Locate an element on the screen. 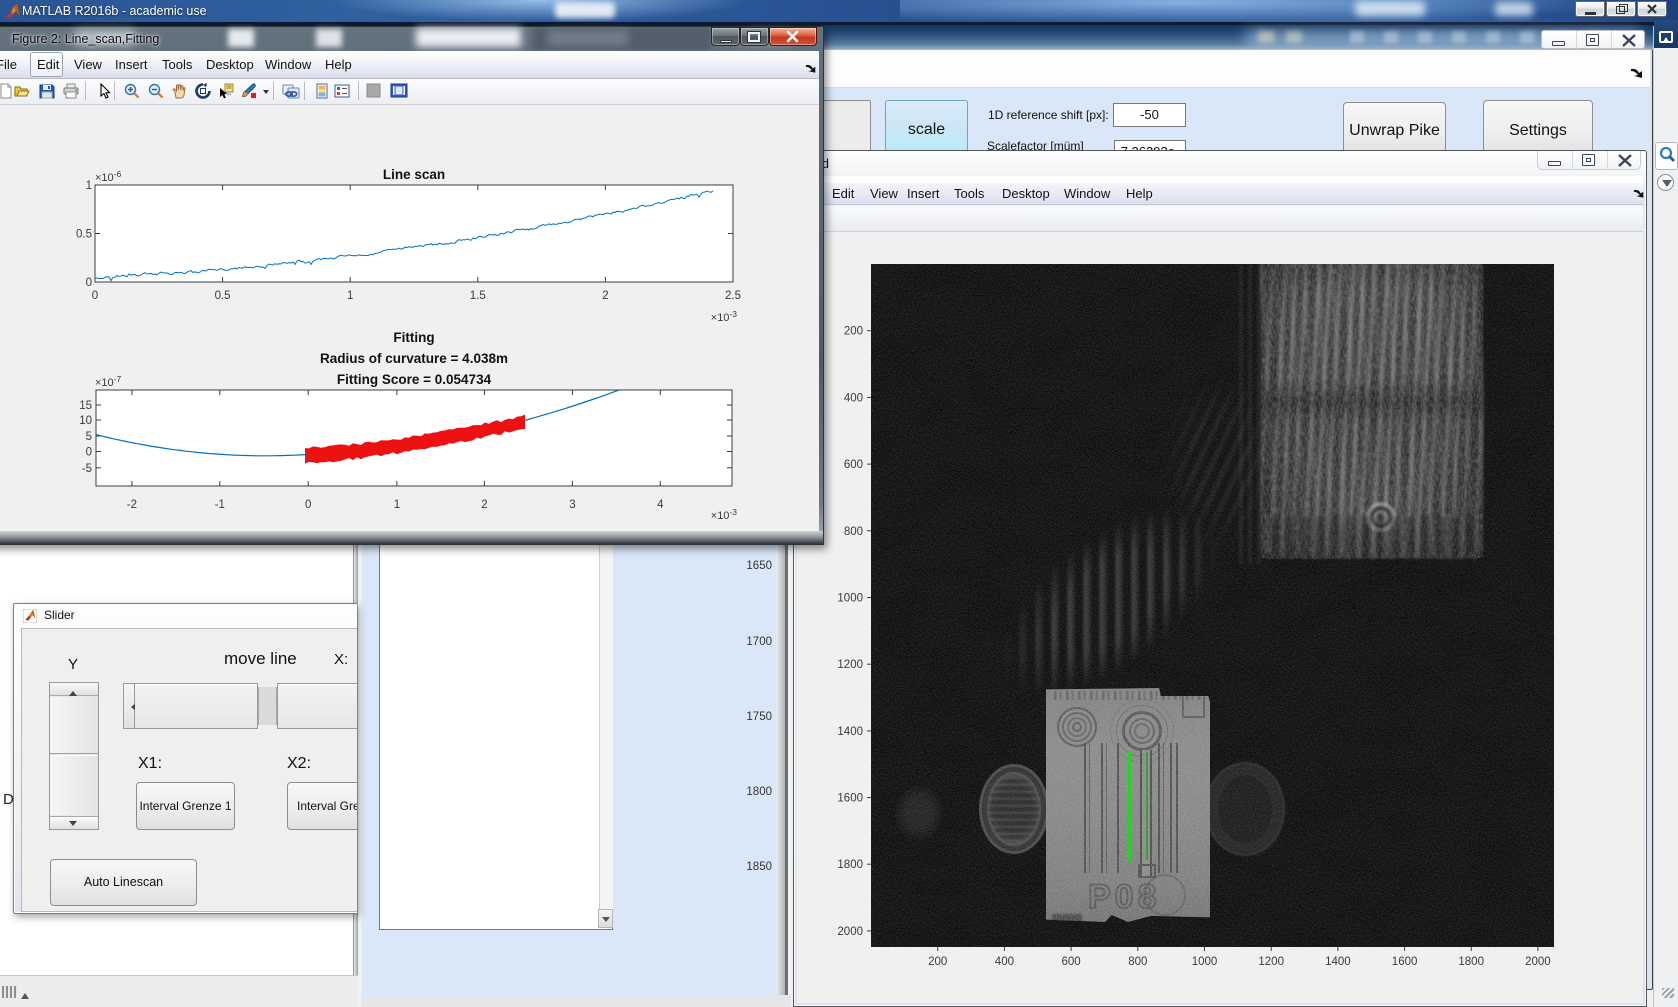 This screenshot has width=1678, height=1007. svg-text: -2 is located at coordinates (132, 505).